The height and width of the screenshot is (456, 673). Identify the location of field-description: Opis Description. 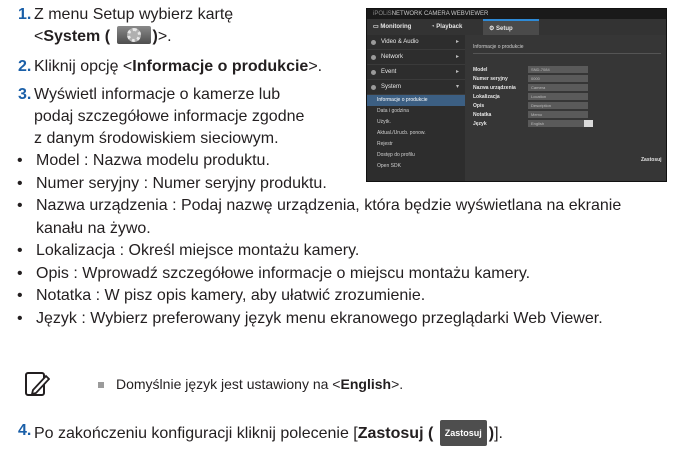
(568, 106).